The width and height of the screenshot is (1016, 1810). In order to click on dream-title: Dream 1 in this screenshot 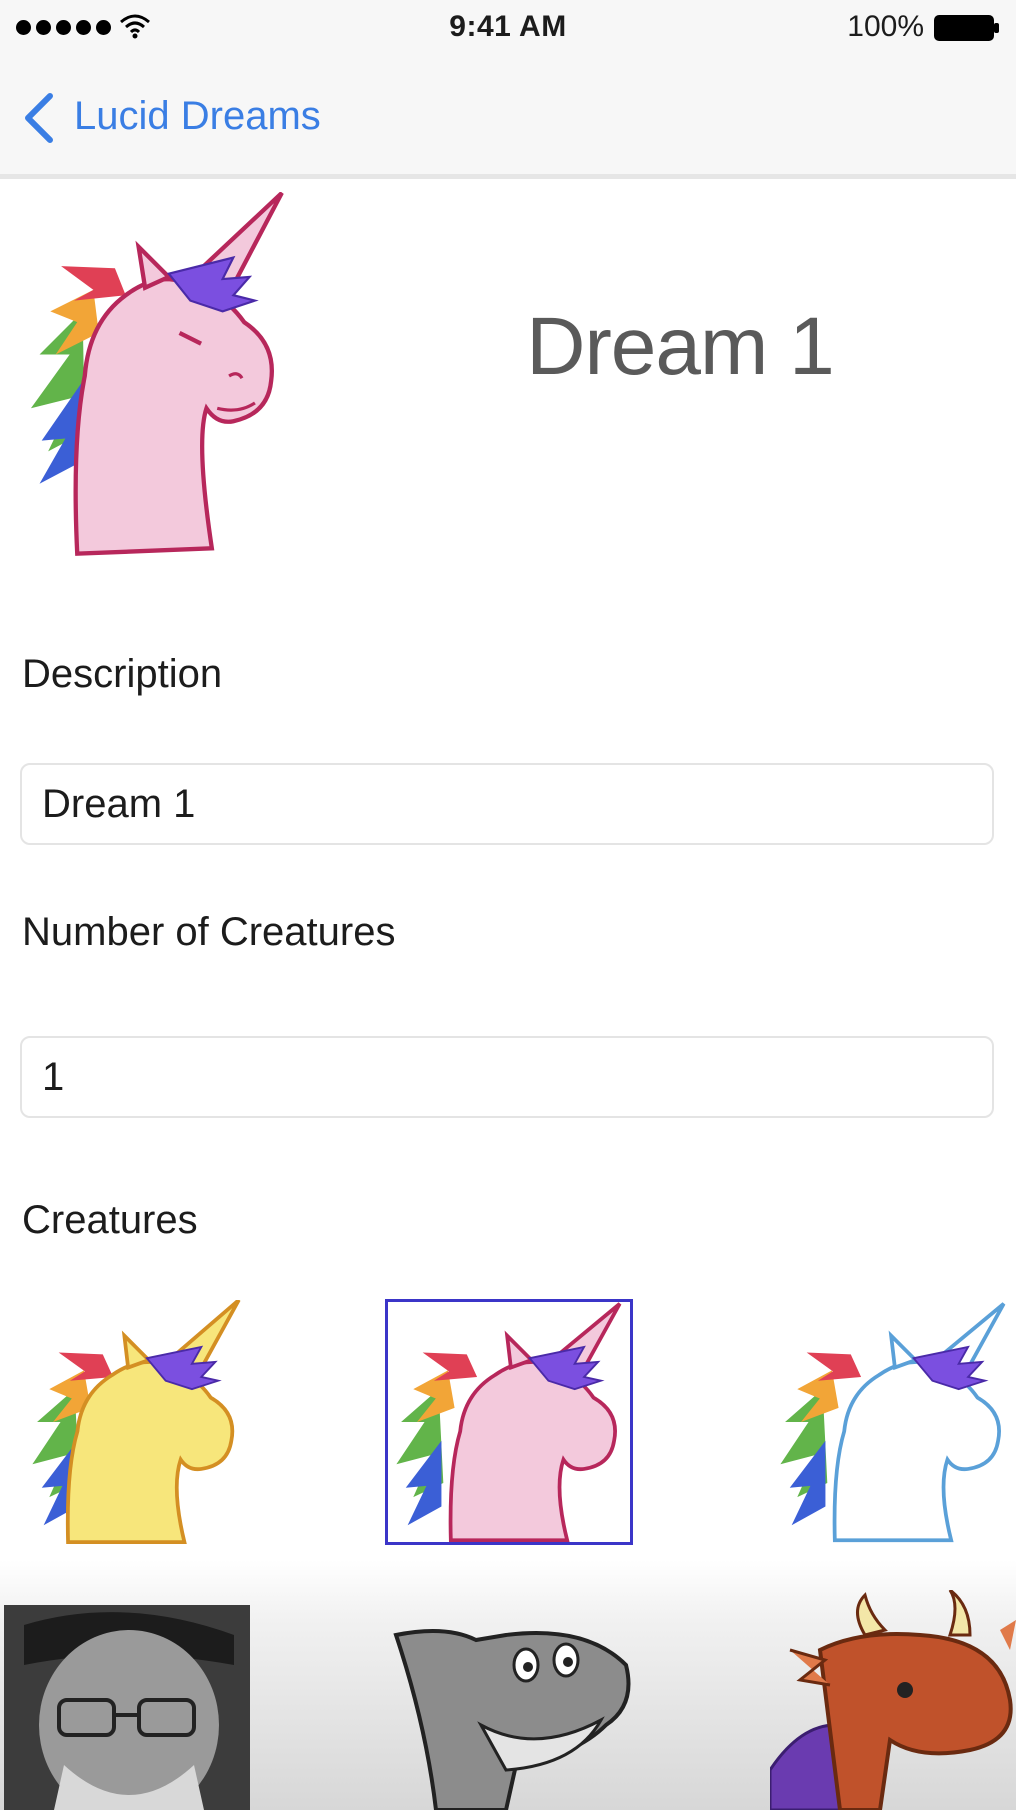, I will do `click(680, 346)`.